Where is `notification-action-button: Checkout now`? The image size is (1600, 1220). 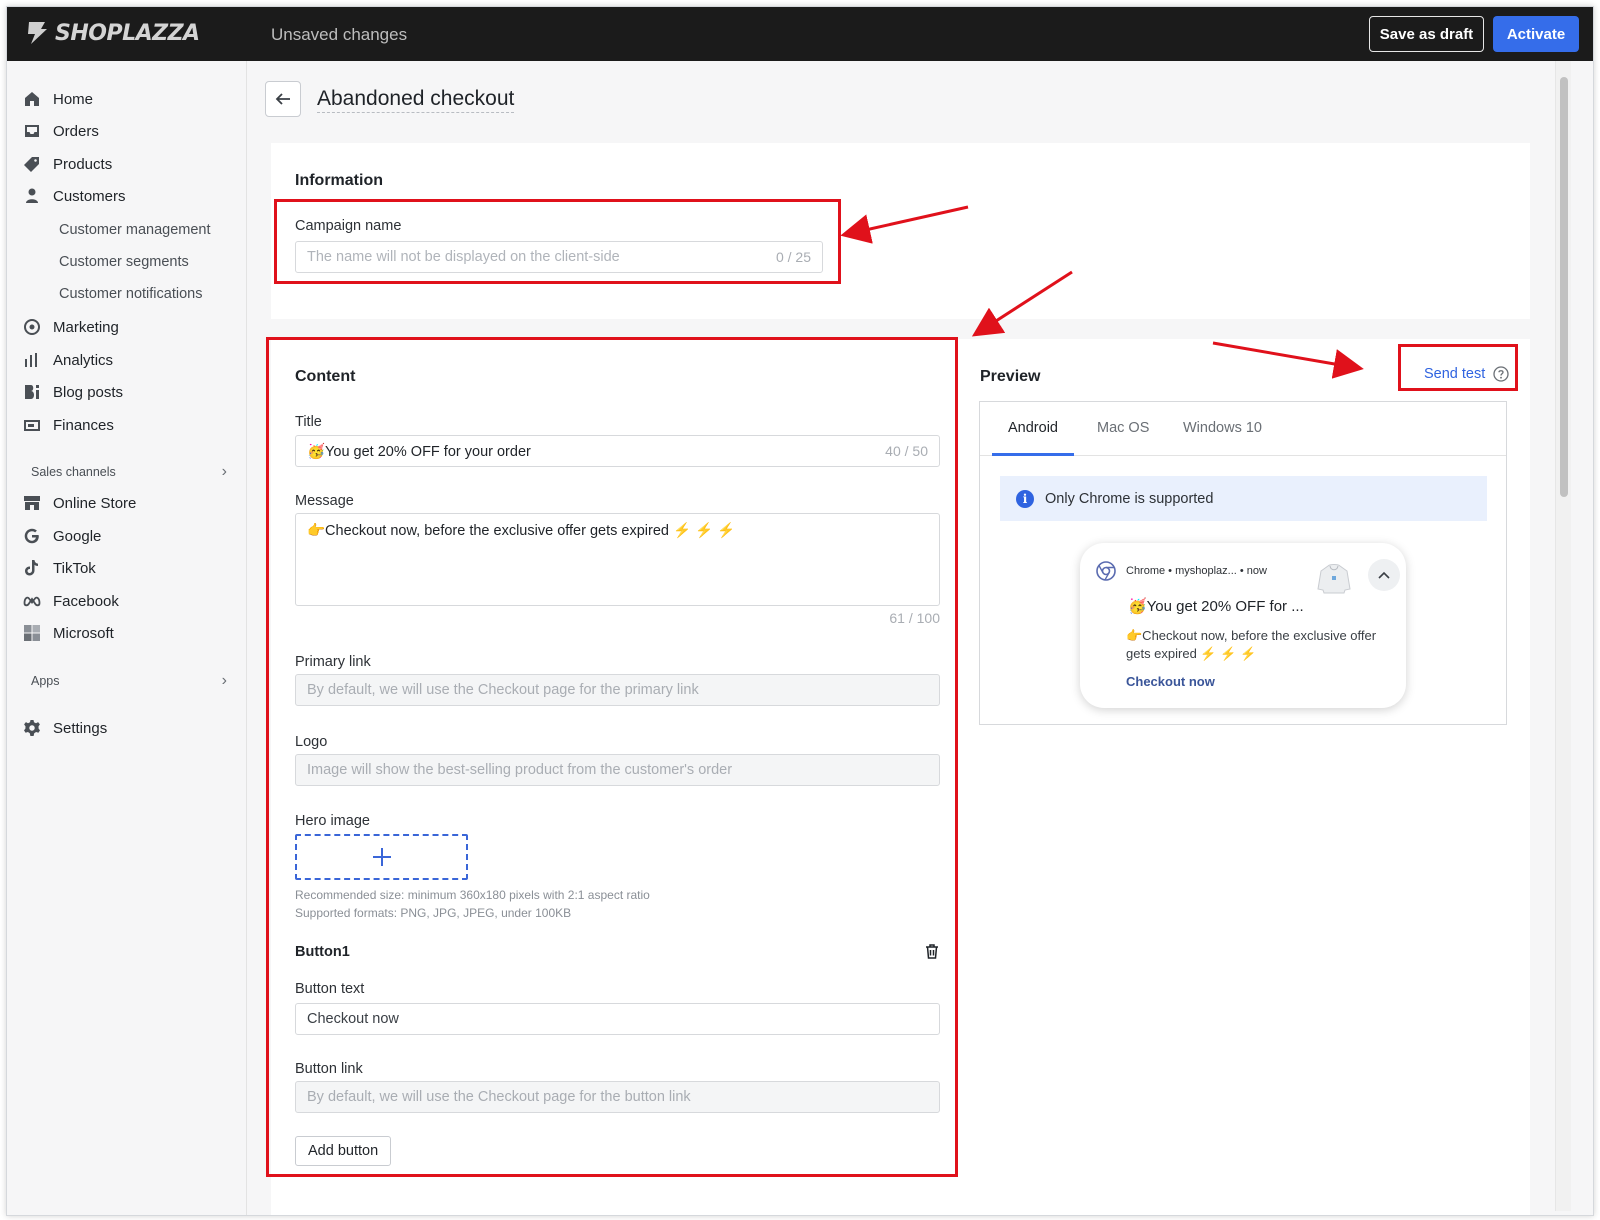 notification-action-button: Checkout now is located at coordinates (1170, 681).